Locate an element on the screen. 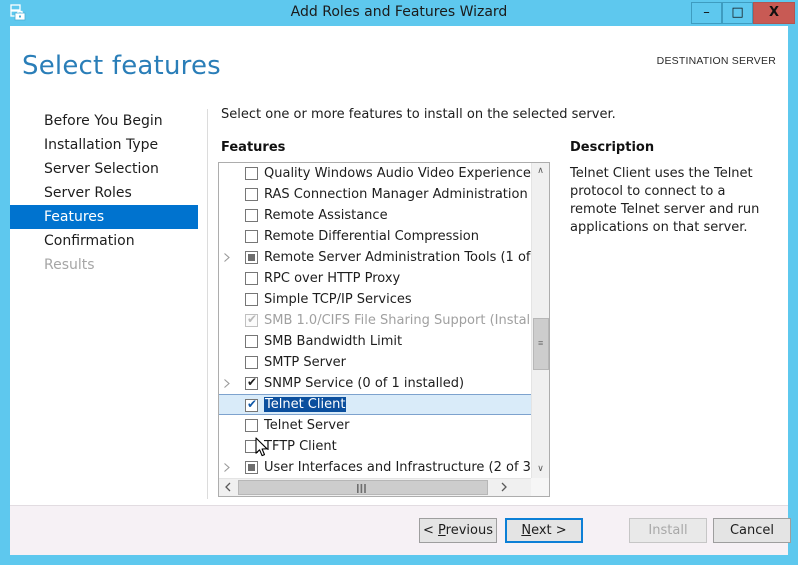 This screenshot has width=798, height=565. feature-row: SMB Bandwidth Limit is located at coordinates (375, 341).